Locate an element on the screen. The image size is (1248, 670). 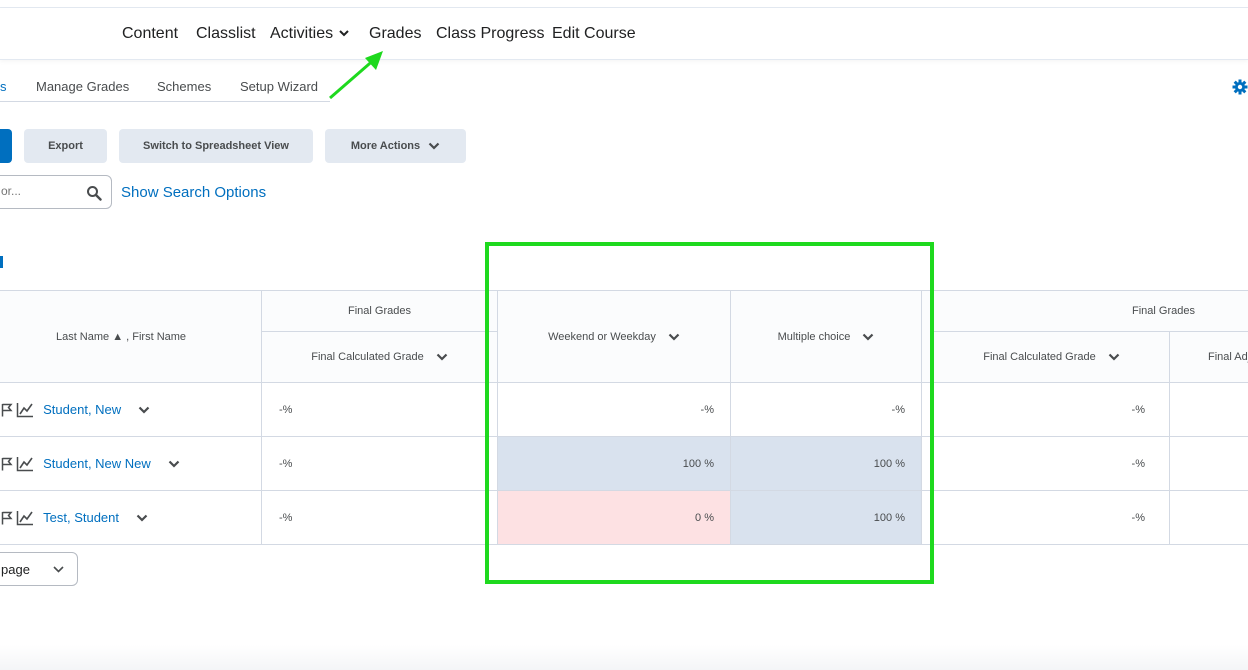
nav-activities: Activities is located at coordinates (309, 34).